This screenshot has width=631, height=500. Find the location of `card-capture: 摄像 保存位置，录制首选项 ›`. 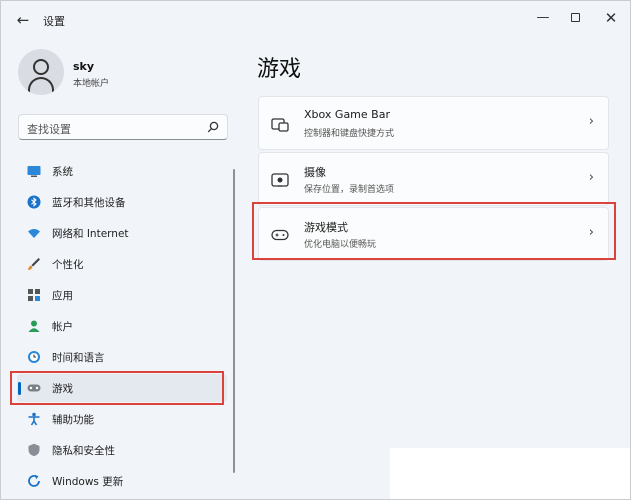

card-capture: 摄像 保存位置，录制首选项 › is located at coordinates (433, 179).